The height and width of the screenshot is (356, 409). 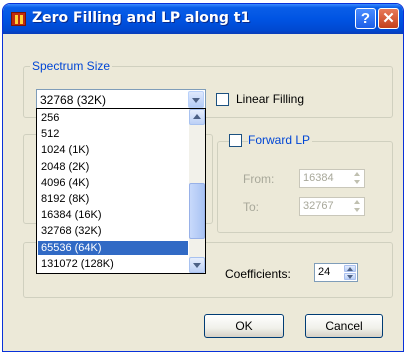 What do you see at coordinates (73, 100) in the screenshot?
I see `spectrum-size-selected-value: 32768 (32K)` at bounding box center [73, 100].